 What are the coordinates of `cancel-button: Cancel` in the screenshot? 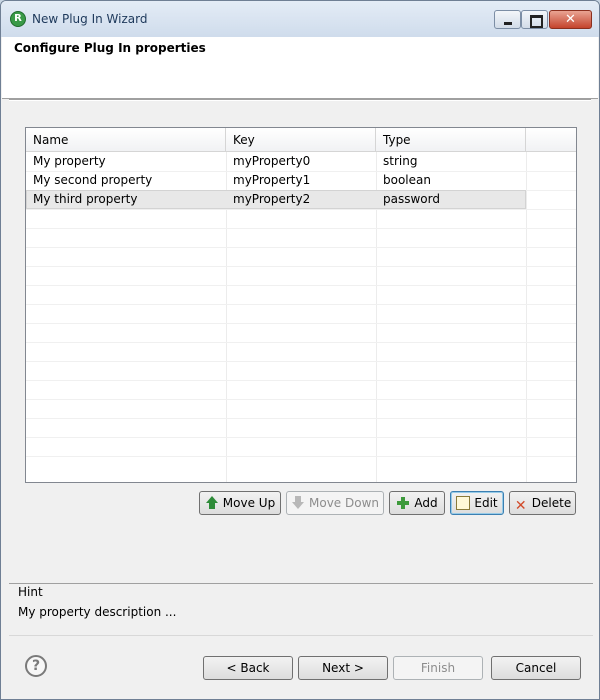 It's located at (536, 668).